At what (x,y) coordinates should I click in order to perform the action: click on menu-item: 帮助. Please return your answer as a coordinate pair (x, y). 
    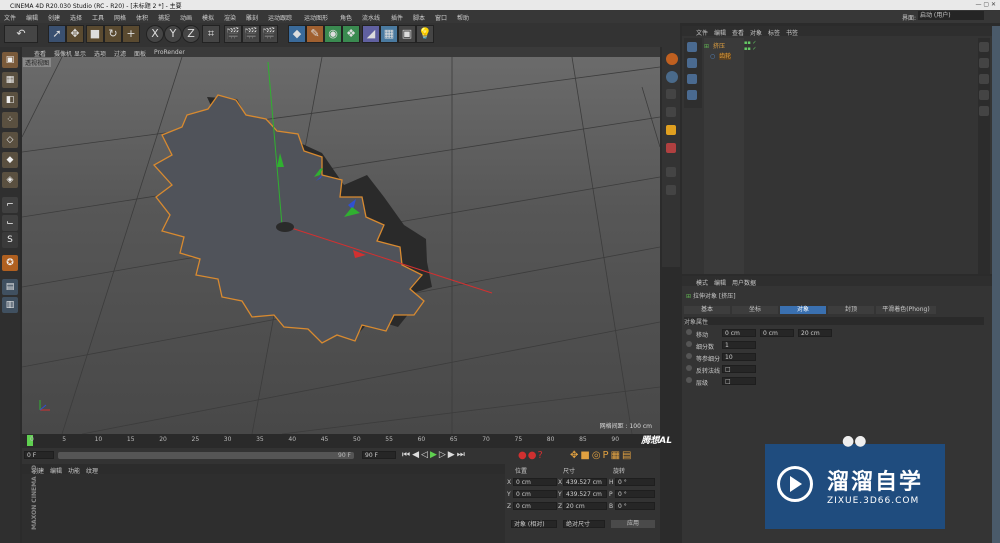
    Looking at the image, I should click on (463, 17).